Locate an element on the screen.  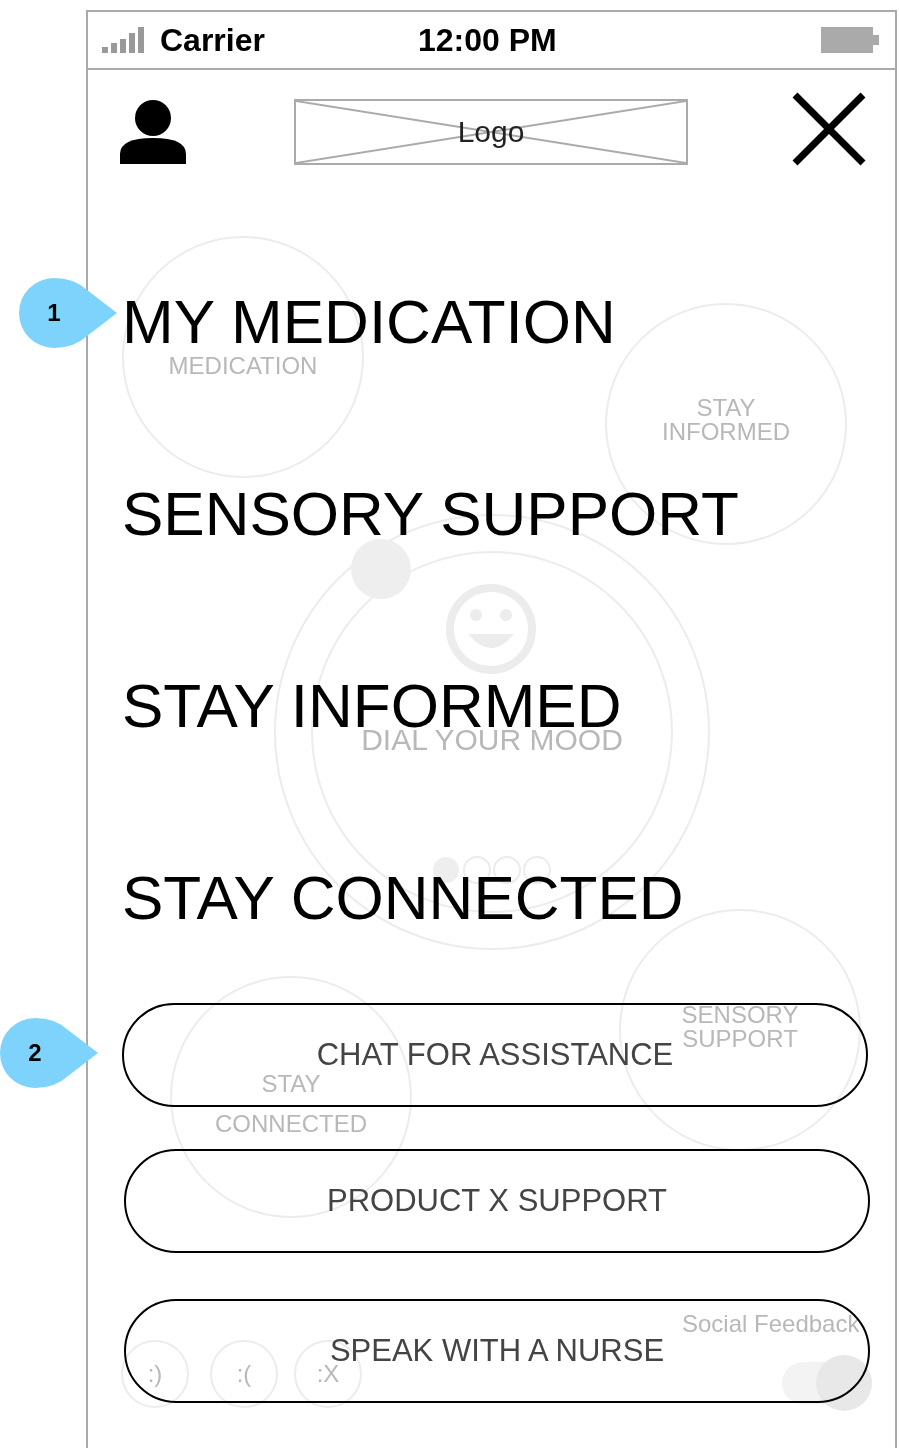
user-icon is located at coordinates (153, 132).